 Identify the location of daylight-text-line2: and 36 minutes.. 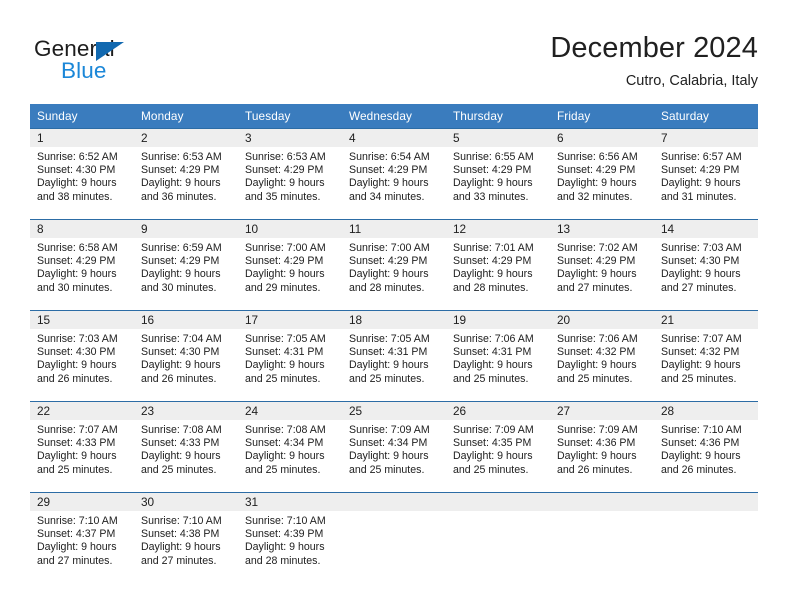
(179, 196).